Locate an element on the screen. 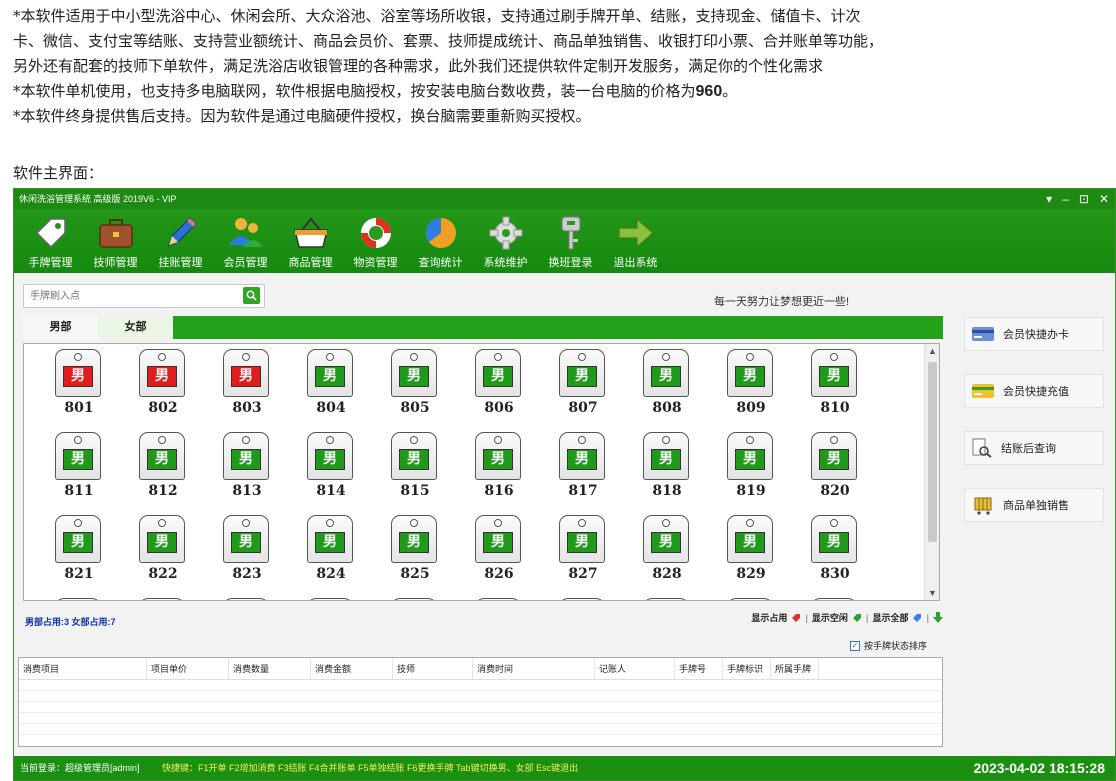 The width and height of the screenshot is (1116, 781). hand-tag: 男 820 is located at coordinates (835, 472).